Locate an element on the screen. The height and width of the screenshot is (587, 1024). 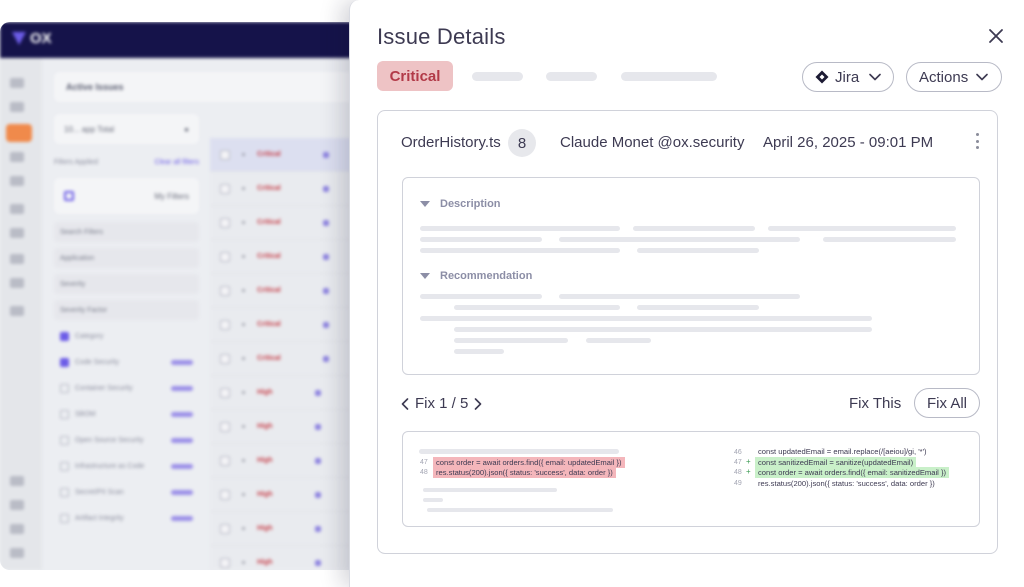
chevron-left-icon is located at coordinates (405, 403).